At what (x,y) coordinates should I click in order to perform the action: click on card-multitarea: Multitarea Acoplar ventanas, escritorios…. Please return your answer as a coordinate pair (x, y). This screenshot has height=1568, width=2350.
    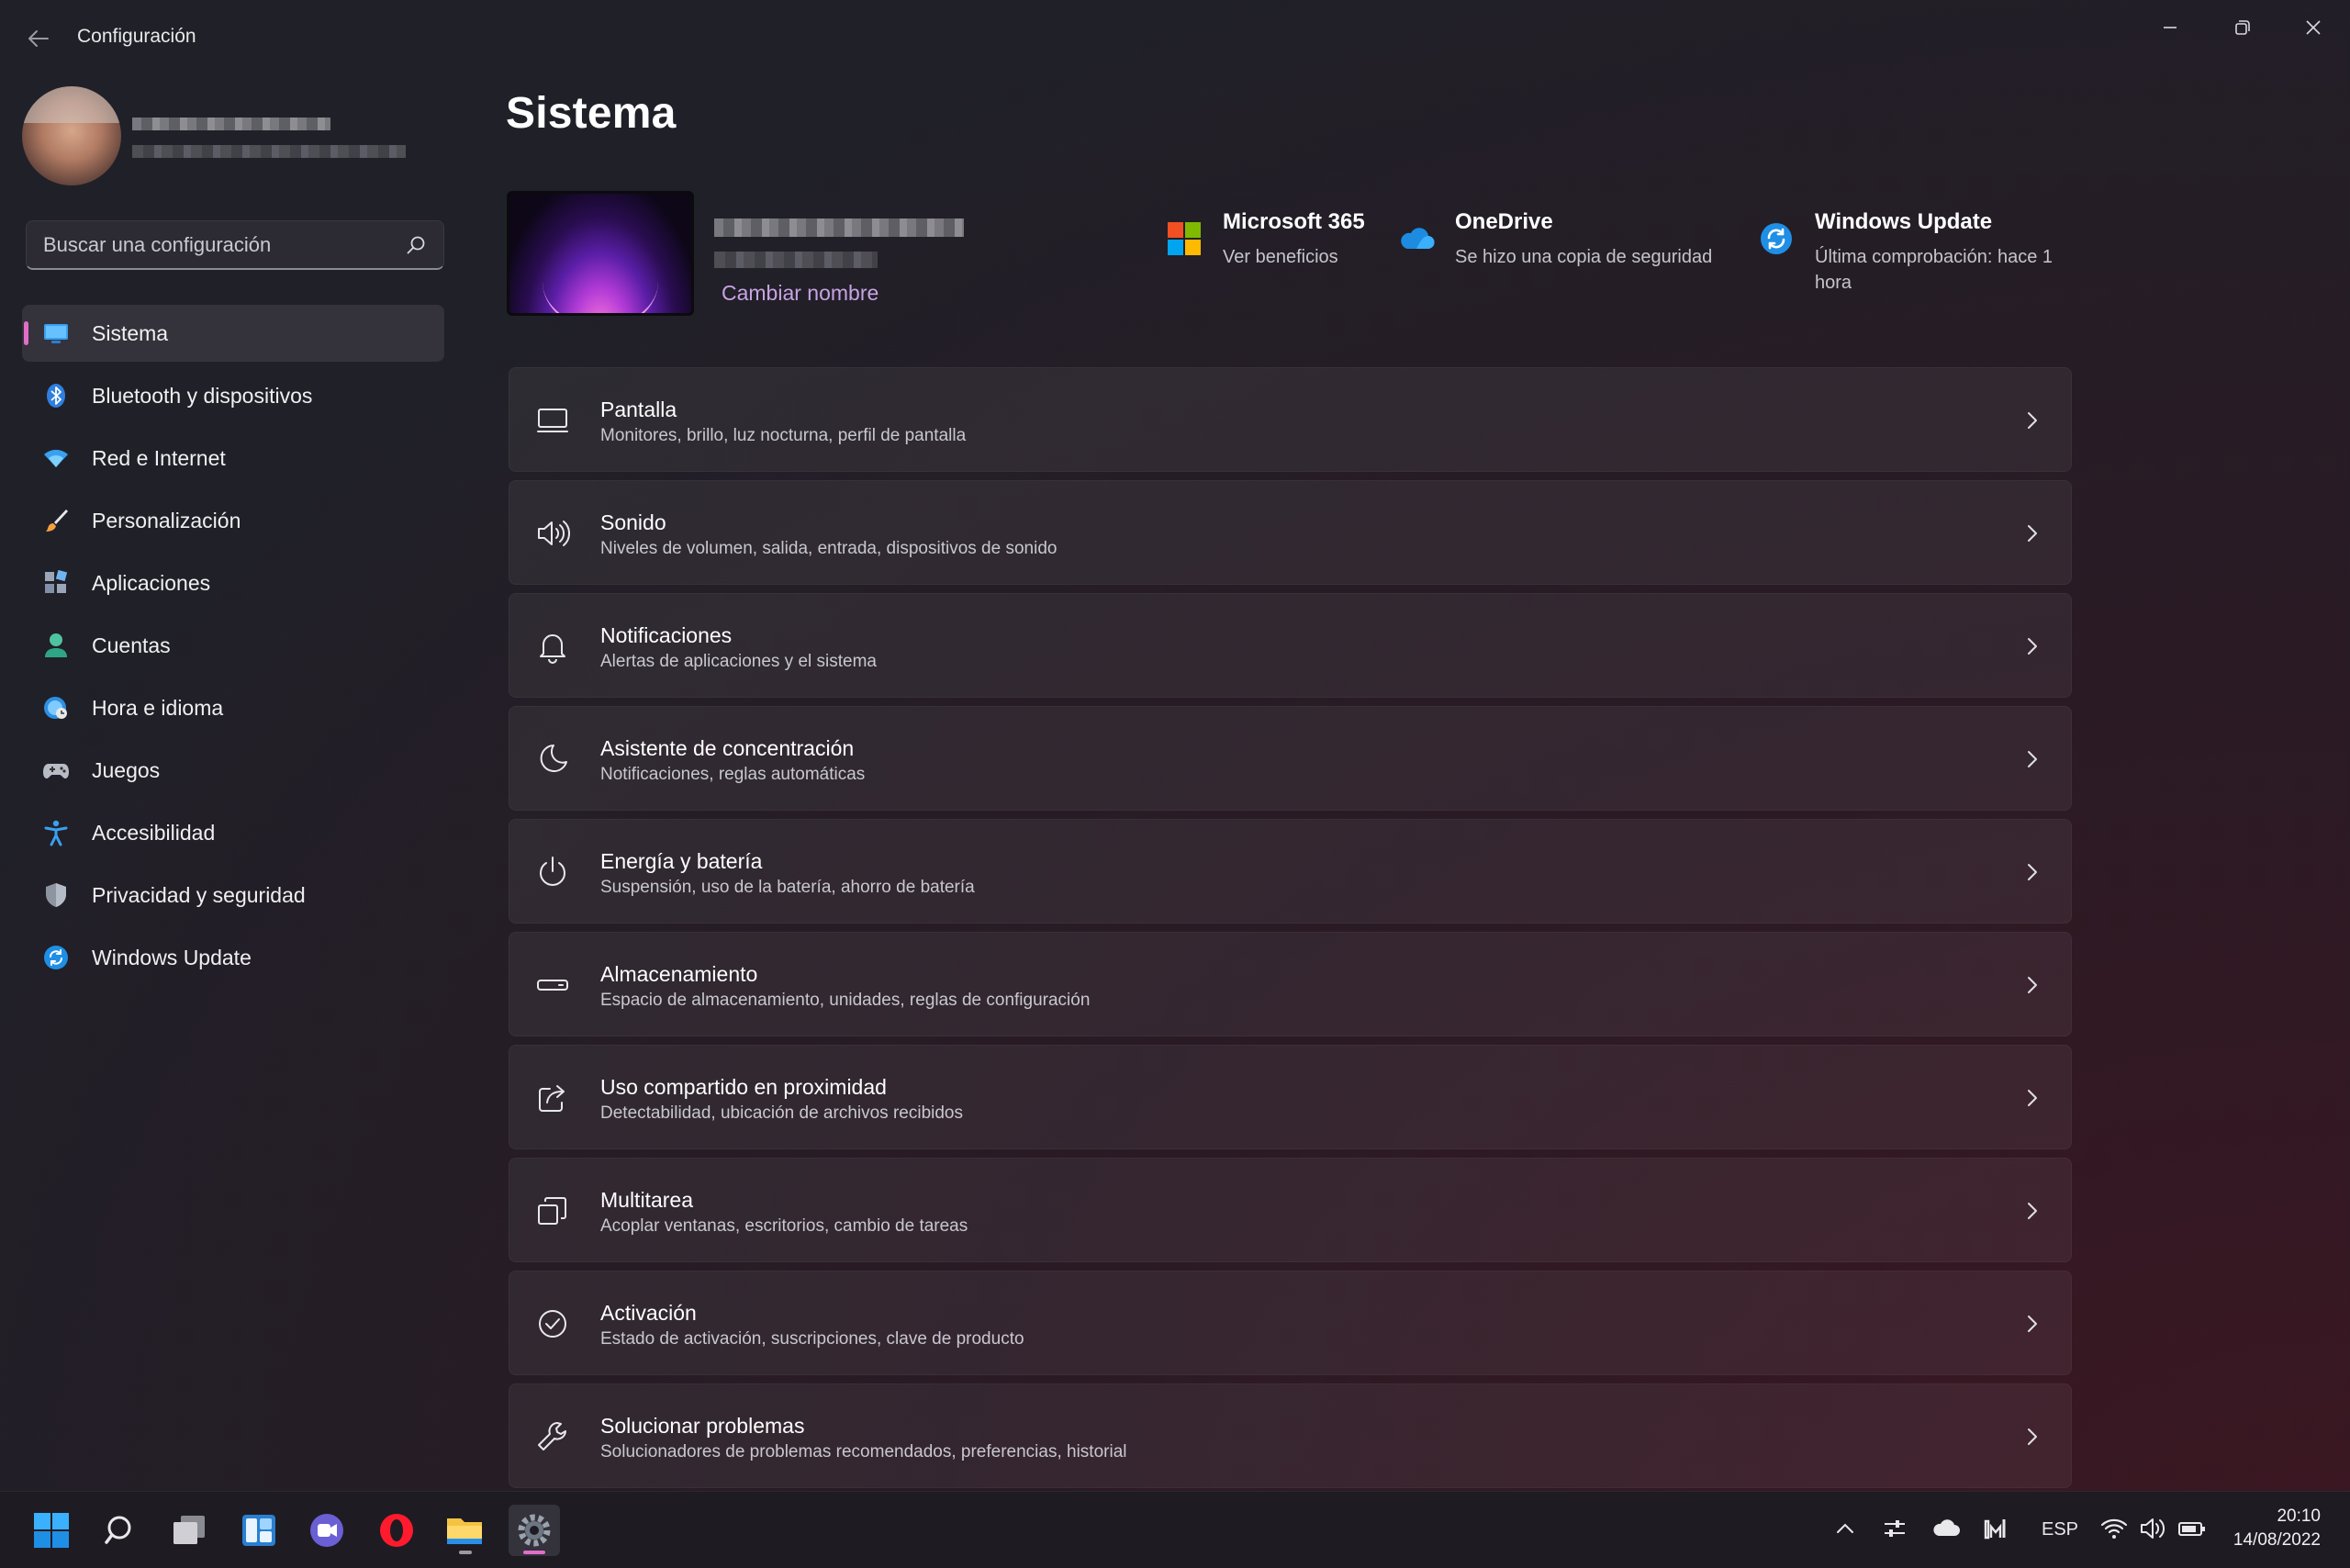
    Looking at the image, I should click on (1290, 1210).